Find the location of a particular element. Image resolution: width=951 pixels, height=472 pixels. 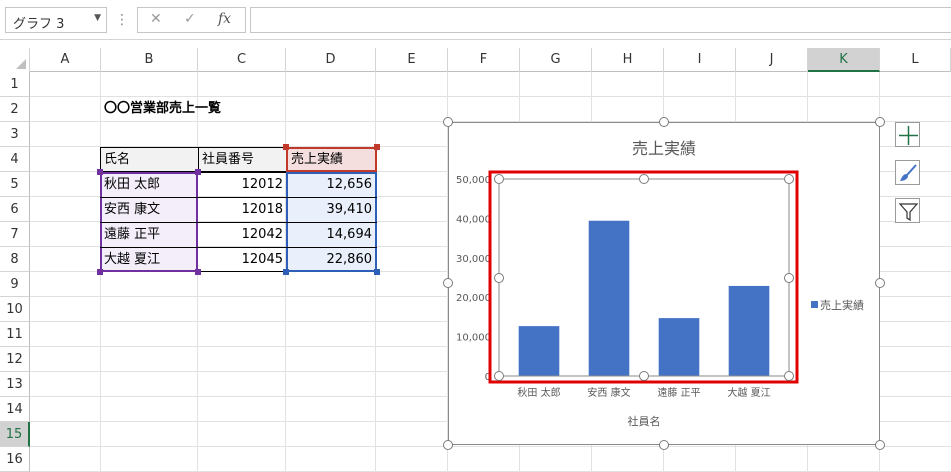

legend-label: 売上実績 is located at coordinates (842, 305).